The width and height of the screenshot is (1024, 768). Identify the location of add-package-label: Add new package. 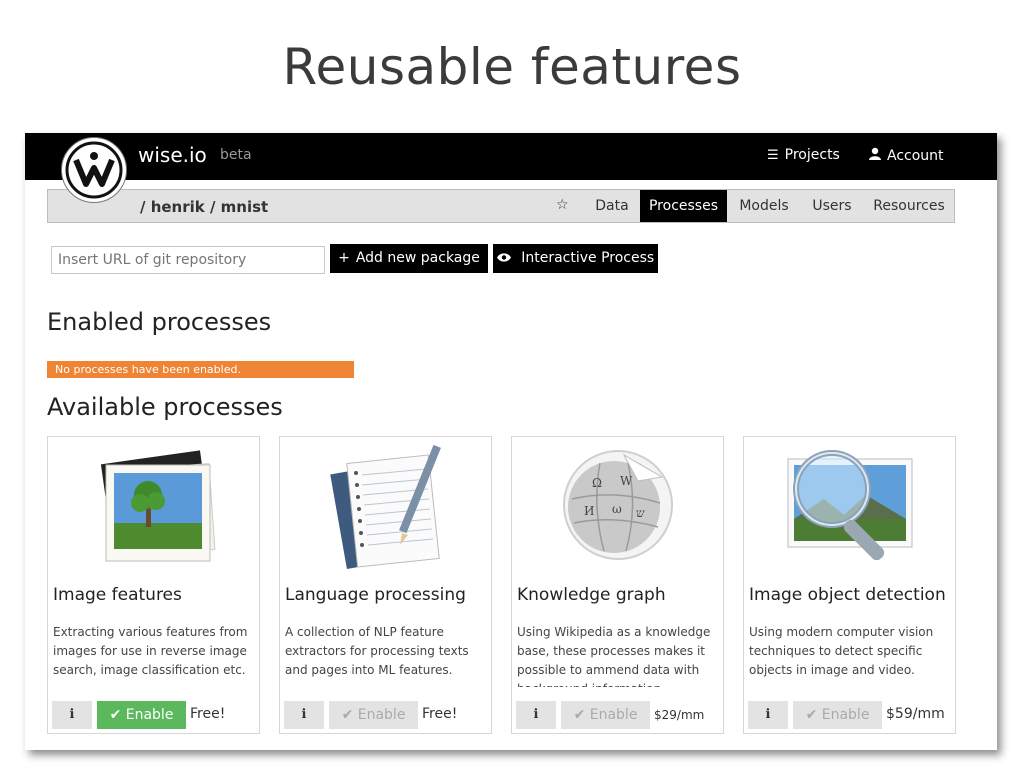
(417, 258).